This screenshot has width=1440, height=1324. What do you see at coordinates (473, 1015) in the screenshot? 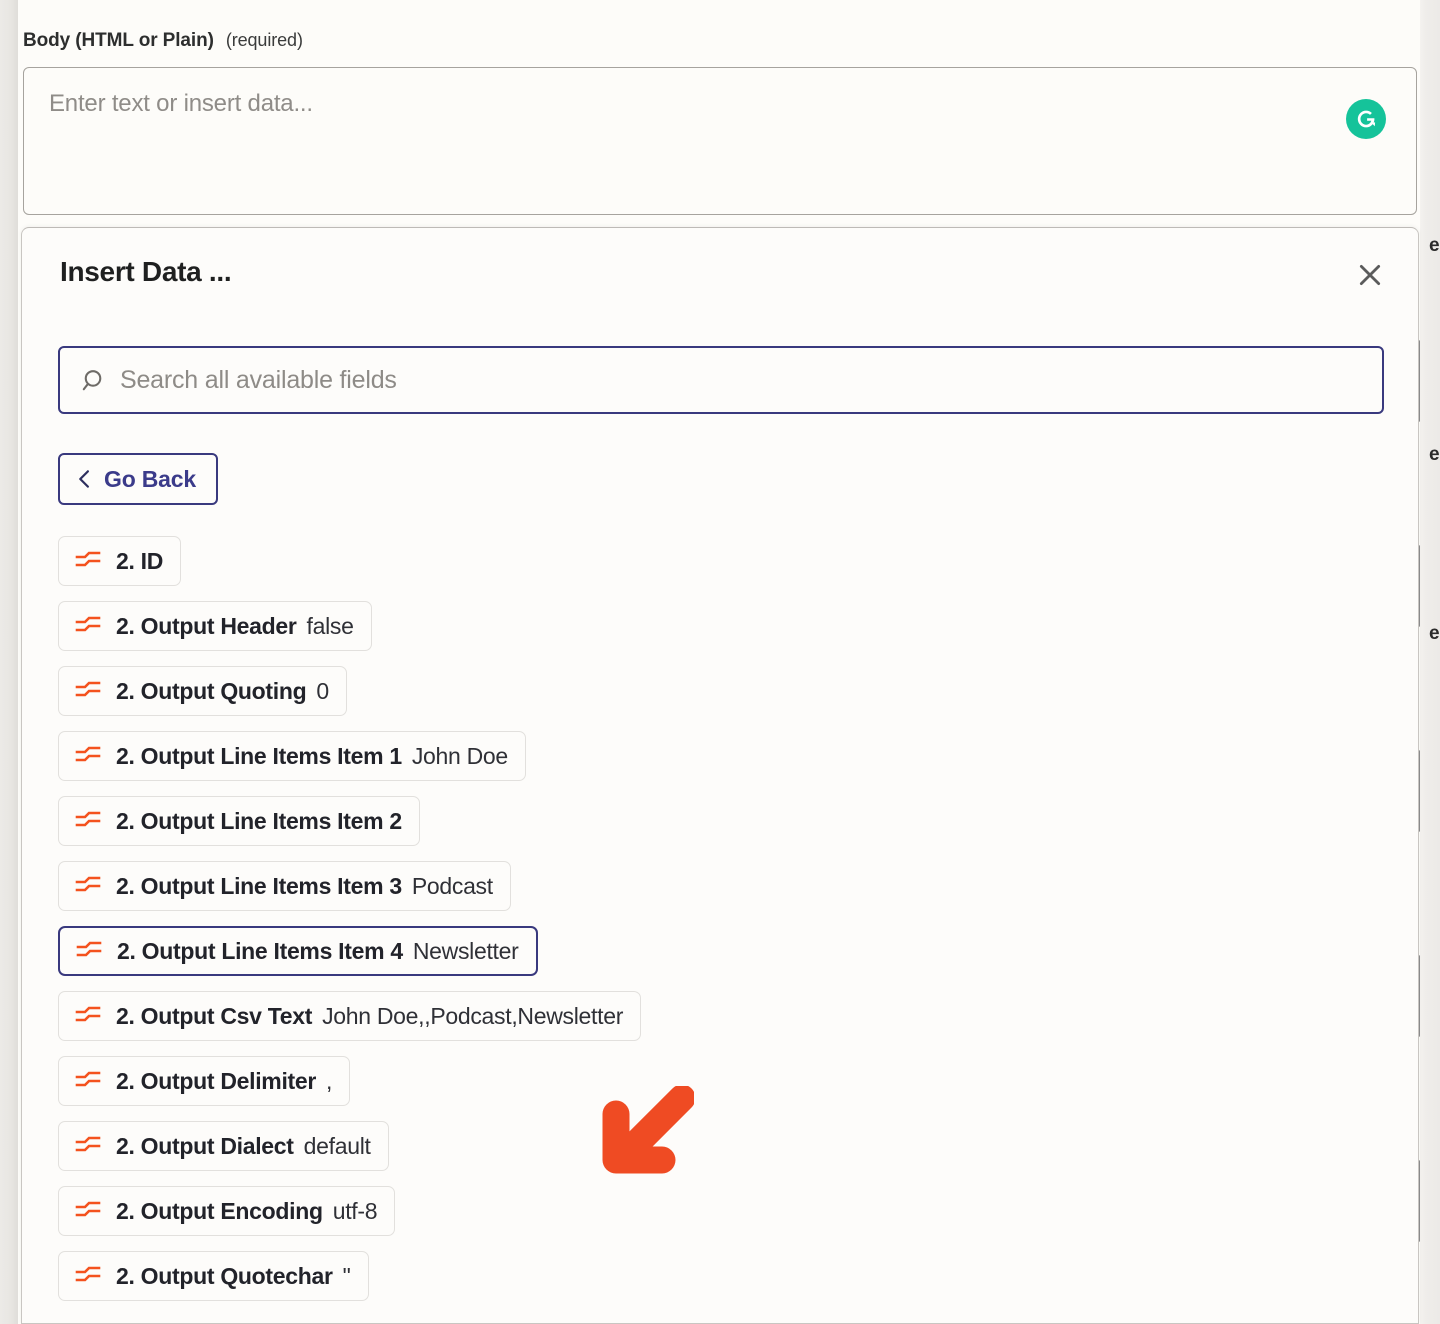
I see `field-pill-value: John Doe,,Podcast,Newsletter` at bounding box center [473, 1015].